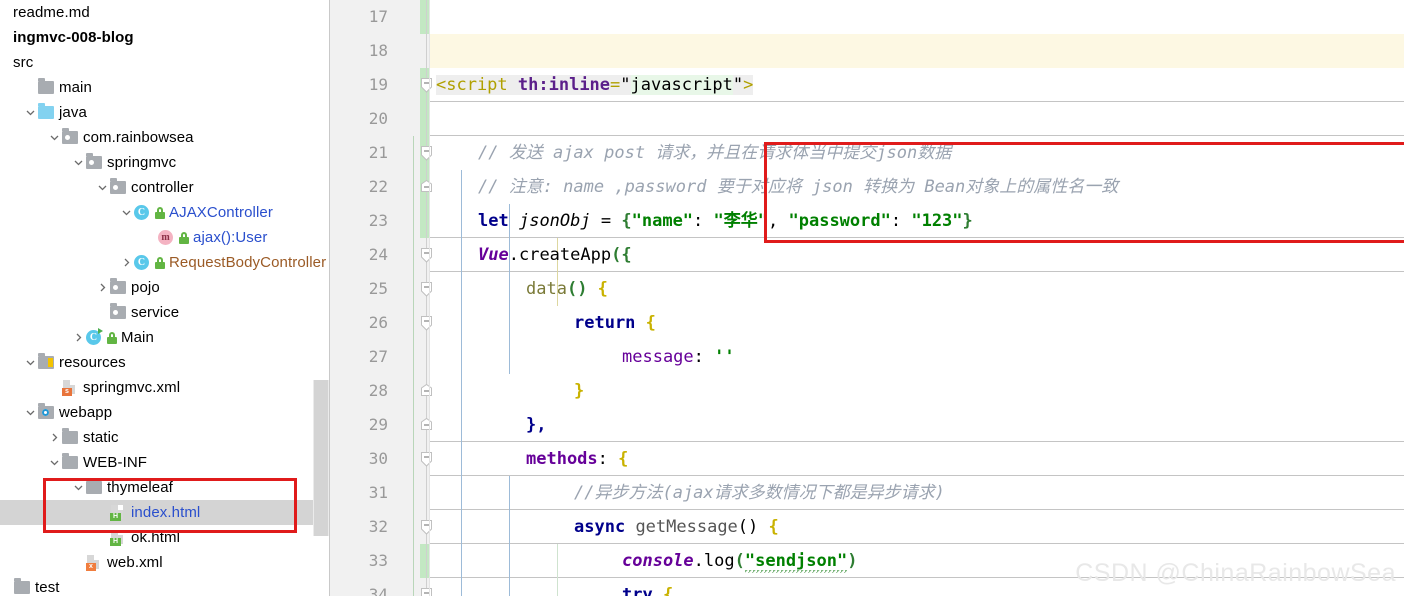 Image resolution: width=1404 pixels, height=596 pixels. Describe the element at coordinates (579, 391) in the screenshot. I see `code-line: }` at that location.